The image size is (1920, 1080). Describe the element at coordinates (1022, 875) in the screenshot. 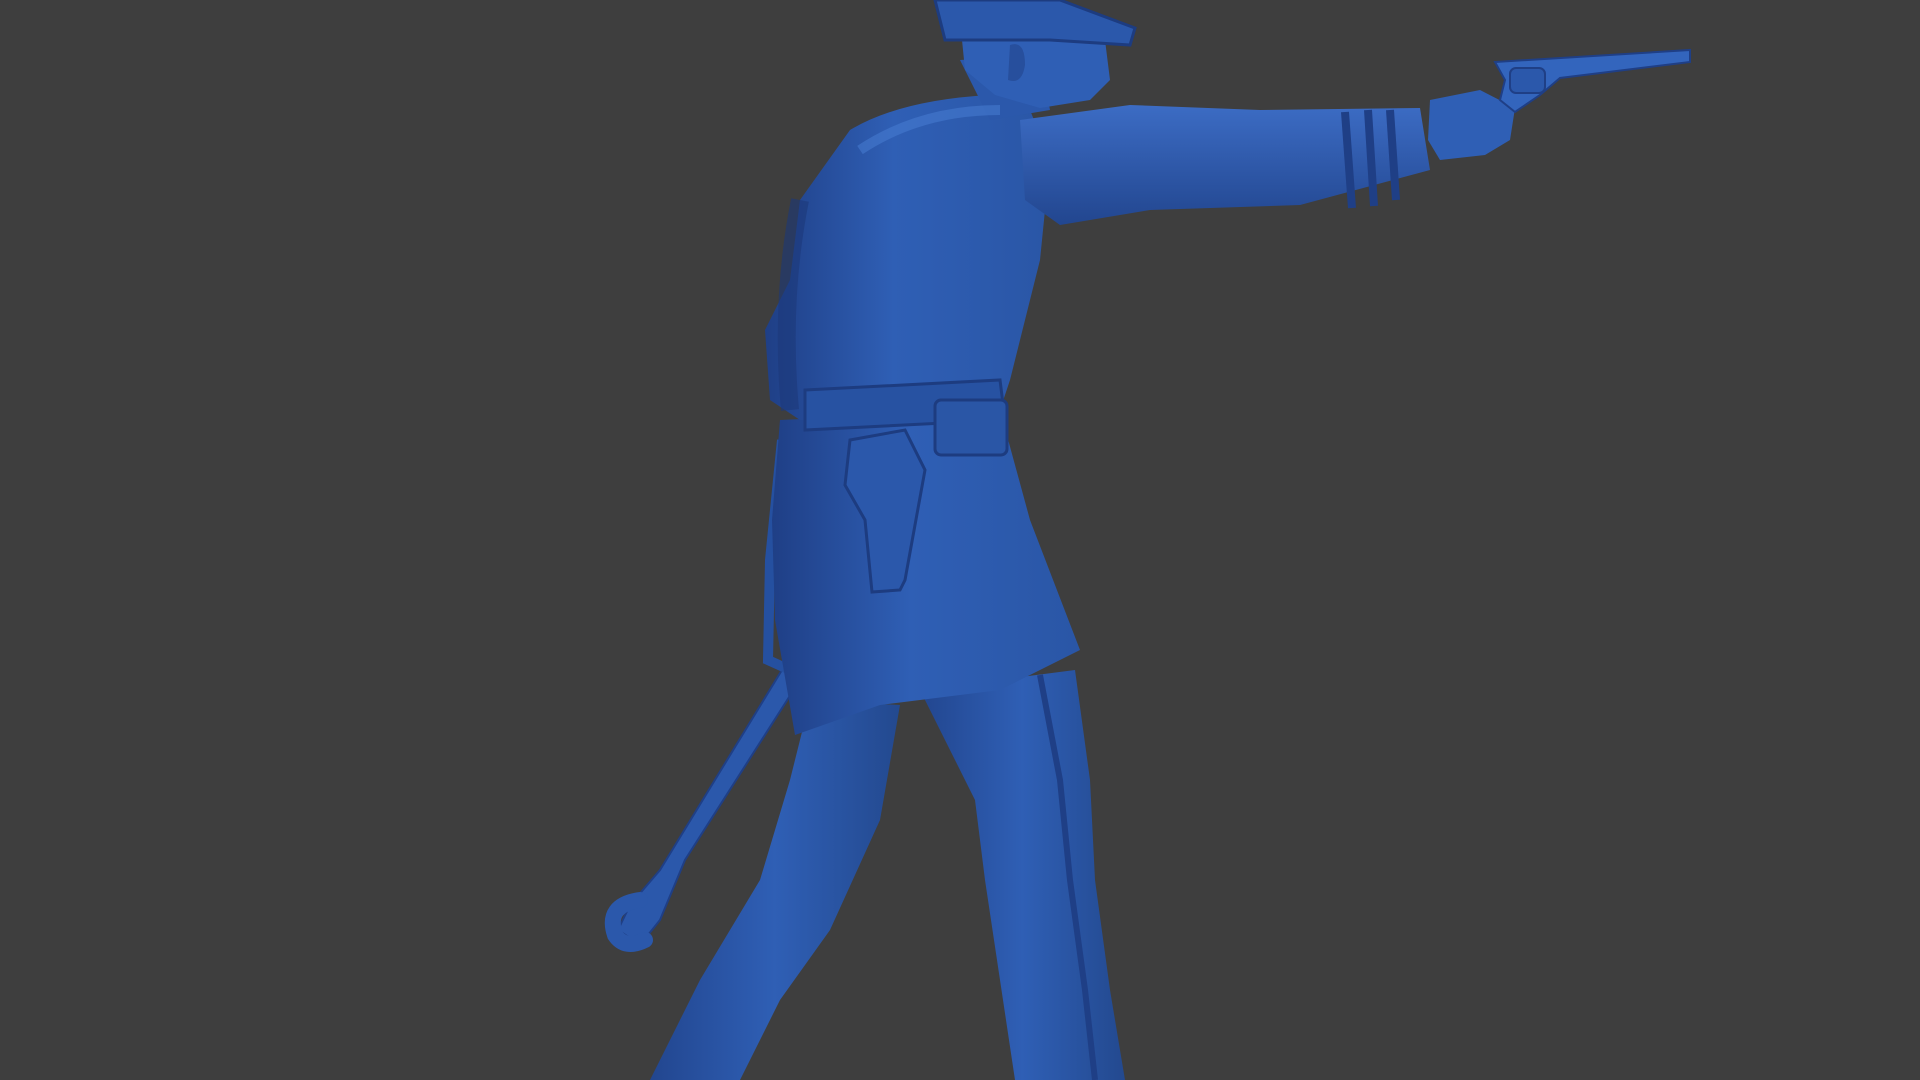

I see `right-leg` at that location.